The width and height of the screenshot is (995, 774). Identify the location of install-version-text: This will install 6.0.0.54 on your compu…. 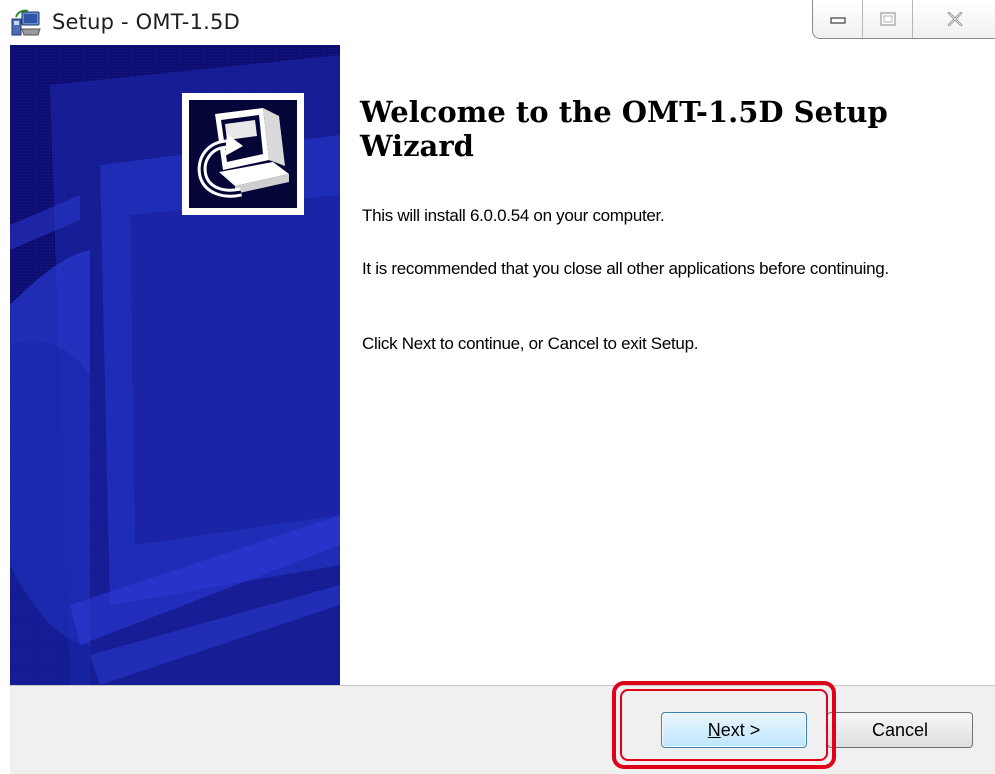
(513, 215).